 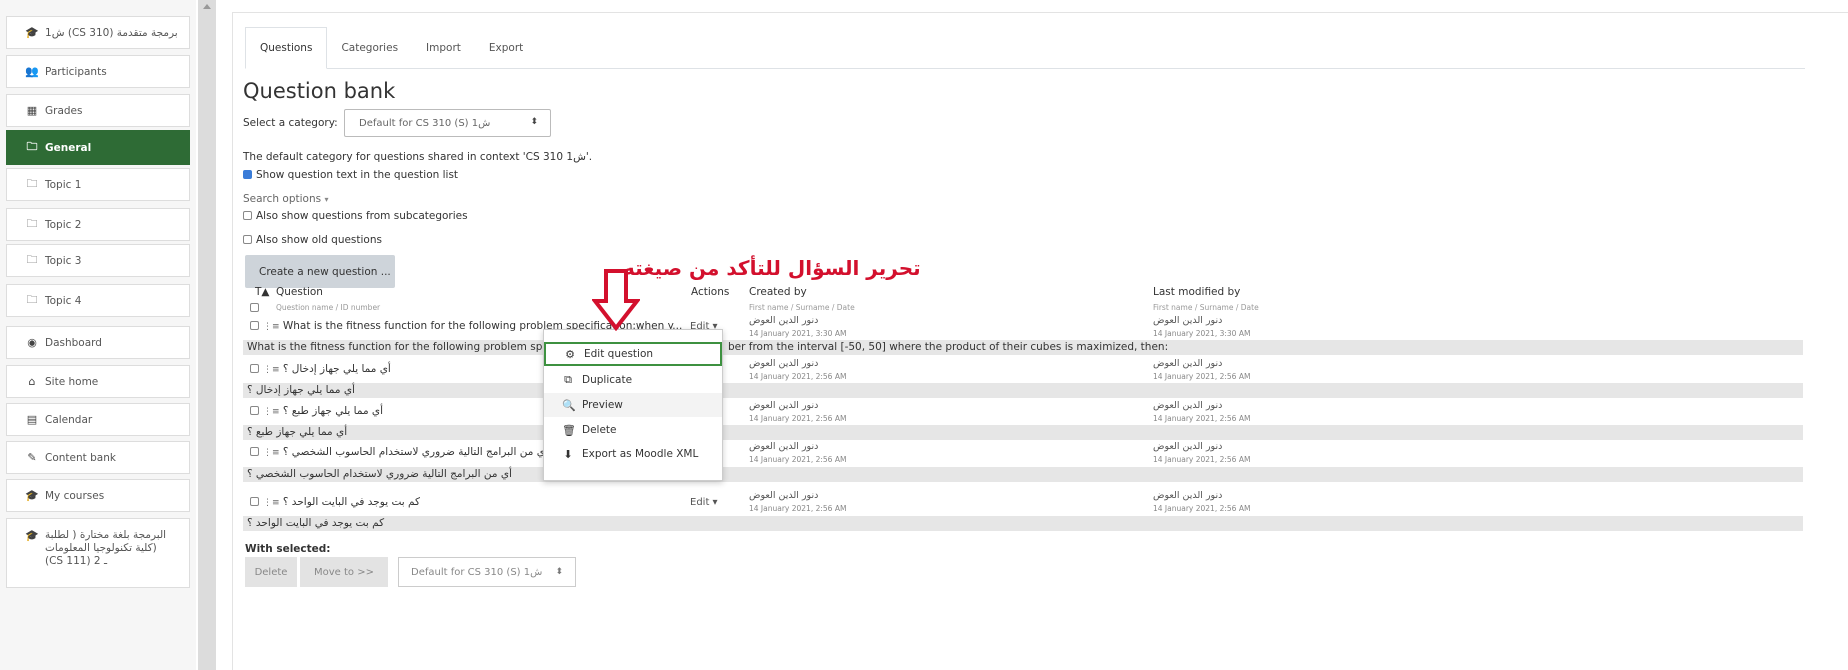 What do you see at coordinates (32, 419) in the screenshot?
I see `calendar-icon: ▤` at bounding box center [32, 419].